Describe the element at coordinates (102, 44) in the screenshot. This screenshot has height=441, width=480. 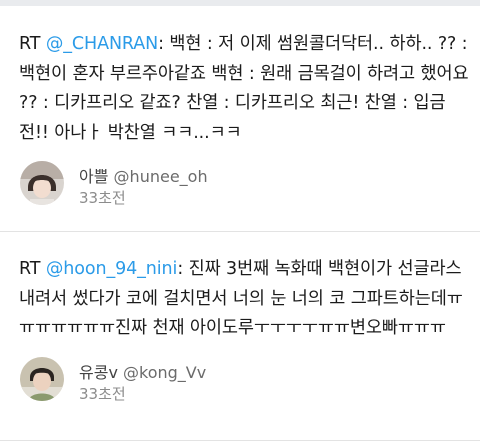
I see `mention-link: @_CHANRAN` at that location.